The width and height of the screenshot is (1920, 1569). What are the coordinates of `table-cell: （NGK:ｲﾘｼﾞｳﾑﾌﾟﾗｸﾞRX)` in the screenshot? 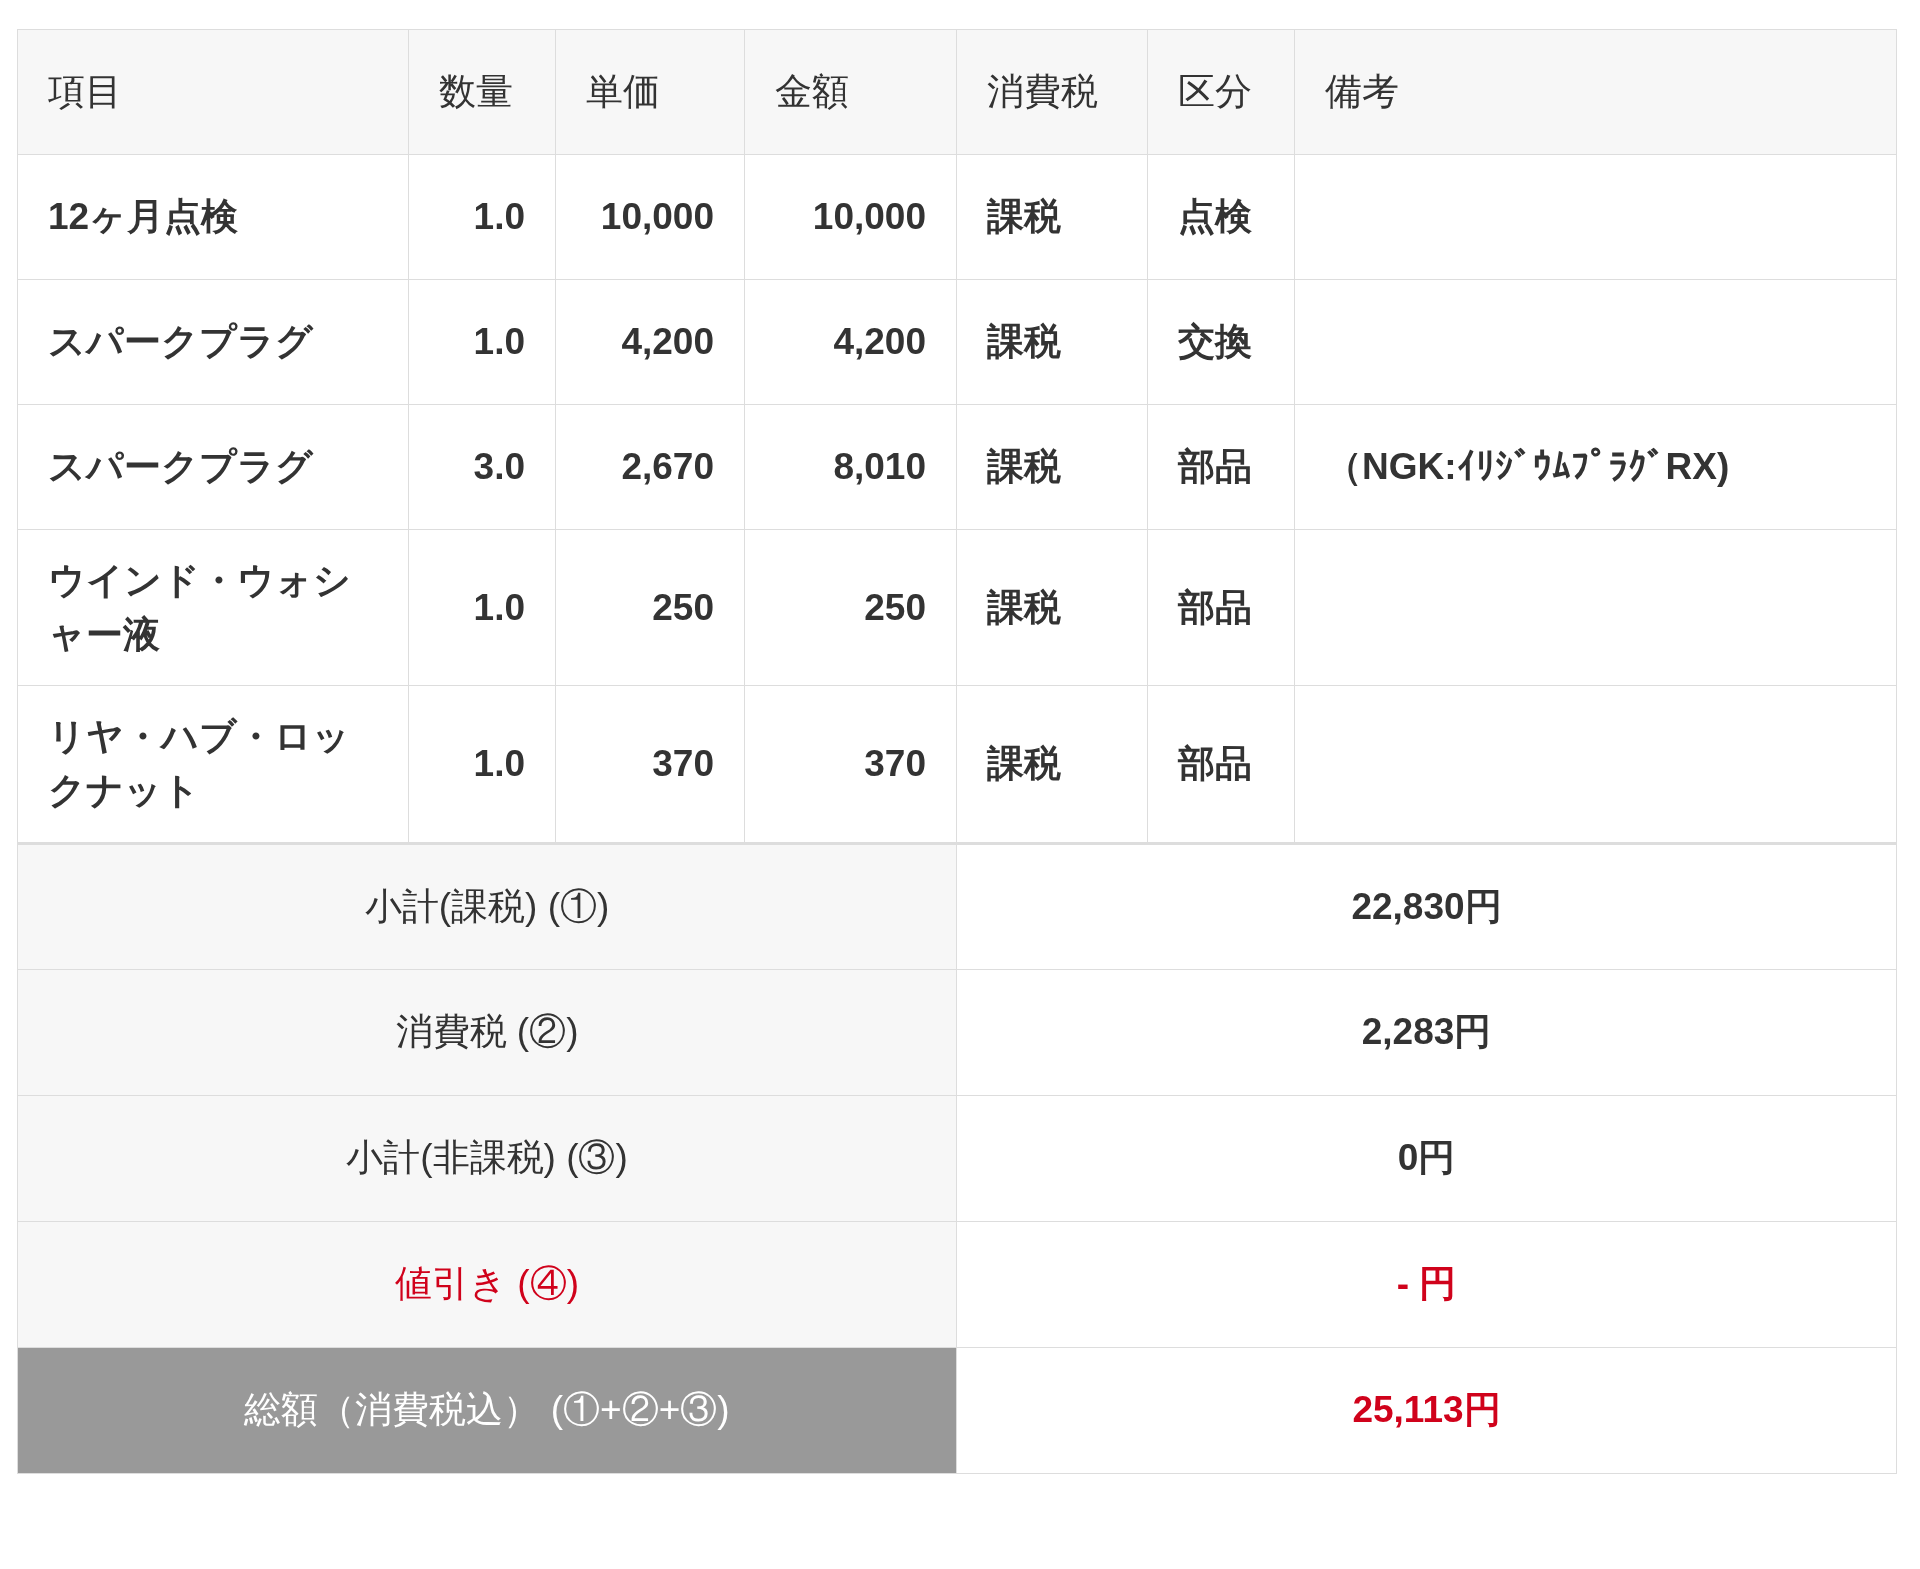 It's located at (1595, 467).